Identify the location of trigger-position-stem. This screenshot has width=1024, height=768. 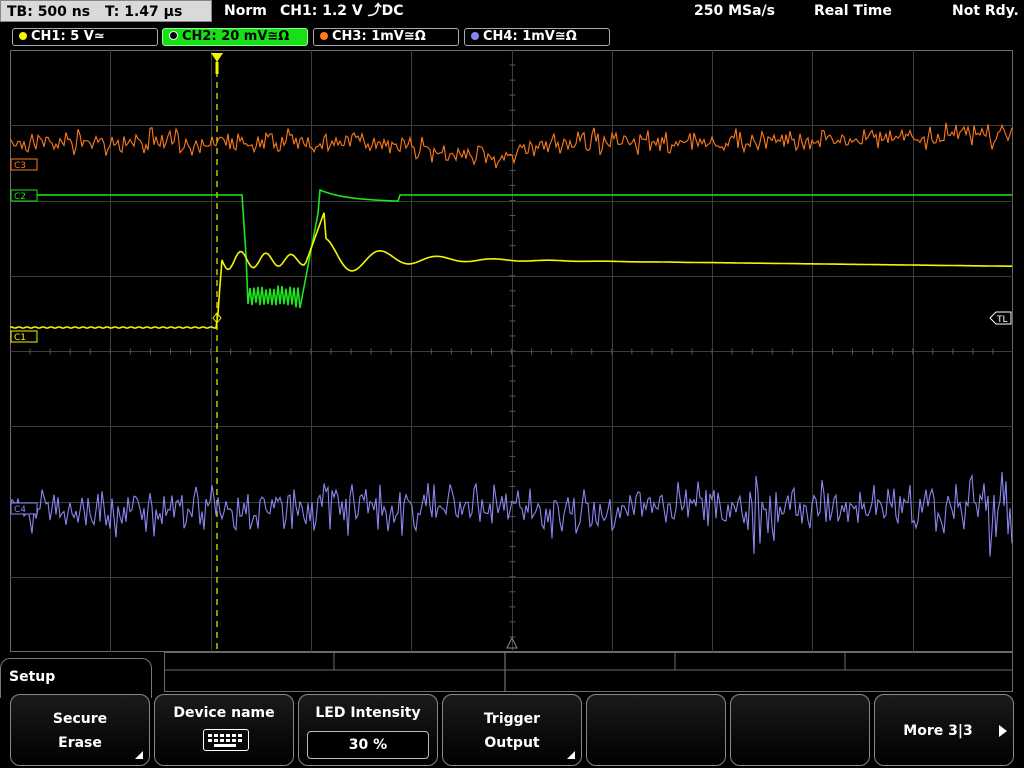
(217, 68).